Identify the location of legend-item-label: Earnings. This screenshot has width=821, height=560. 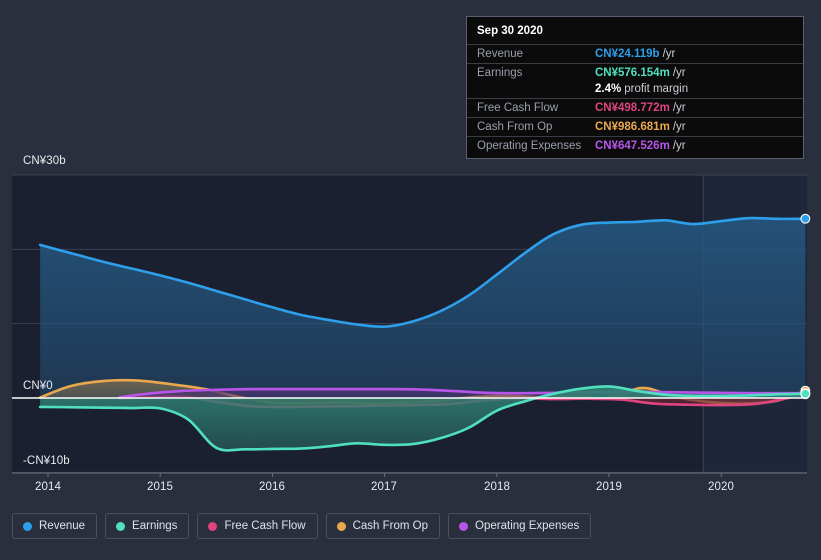
(155, 526).